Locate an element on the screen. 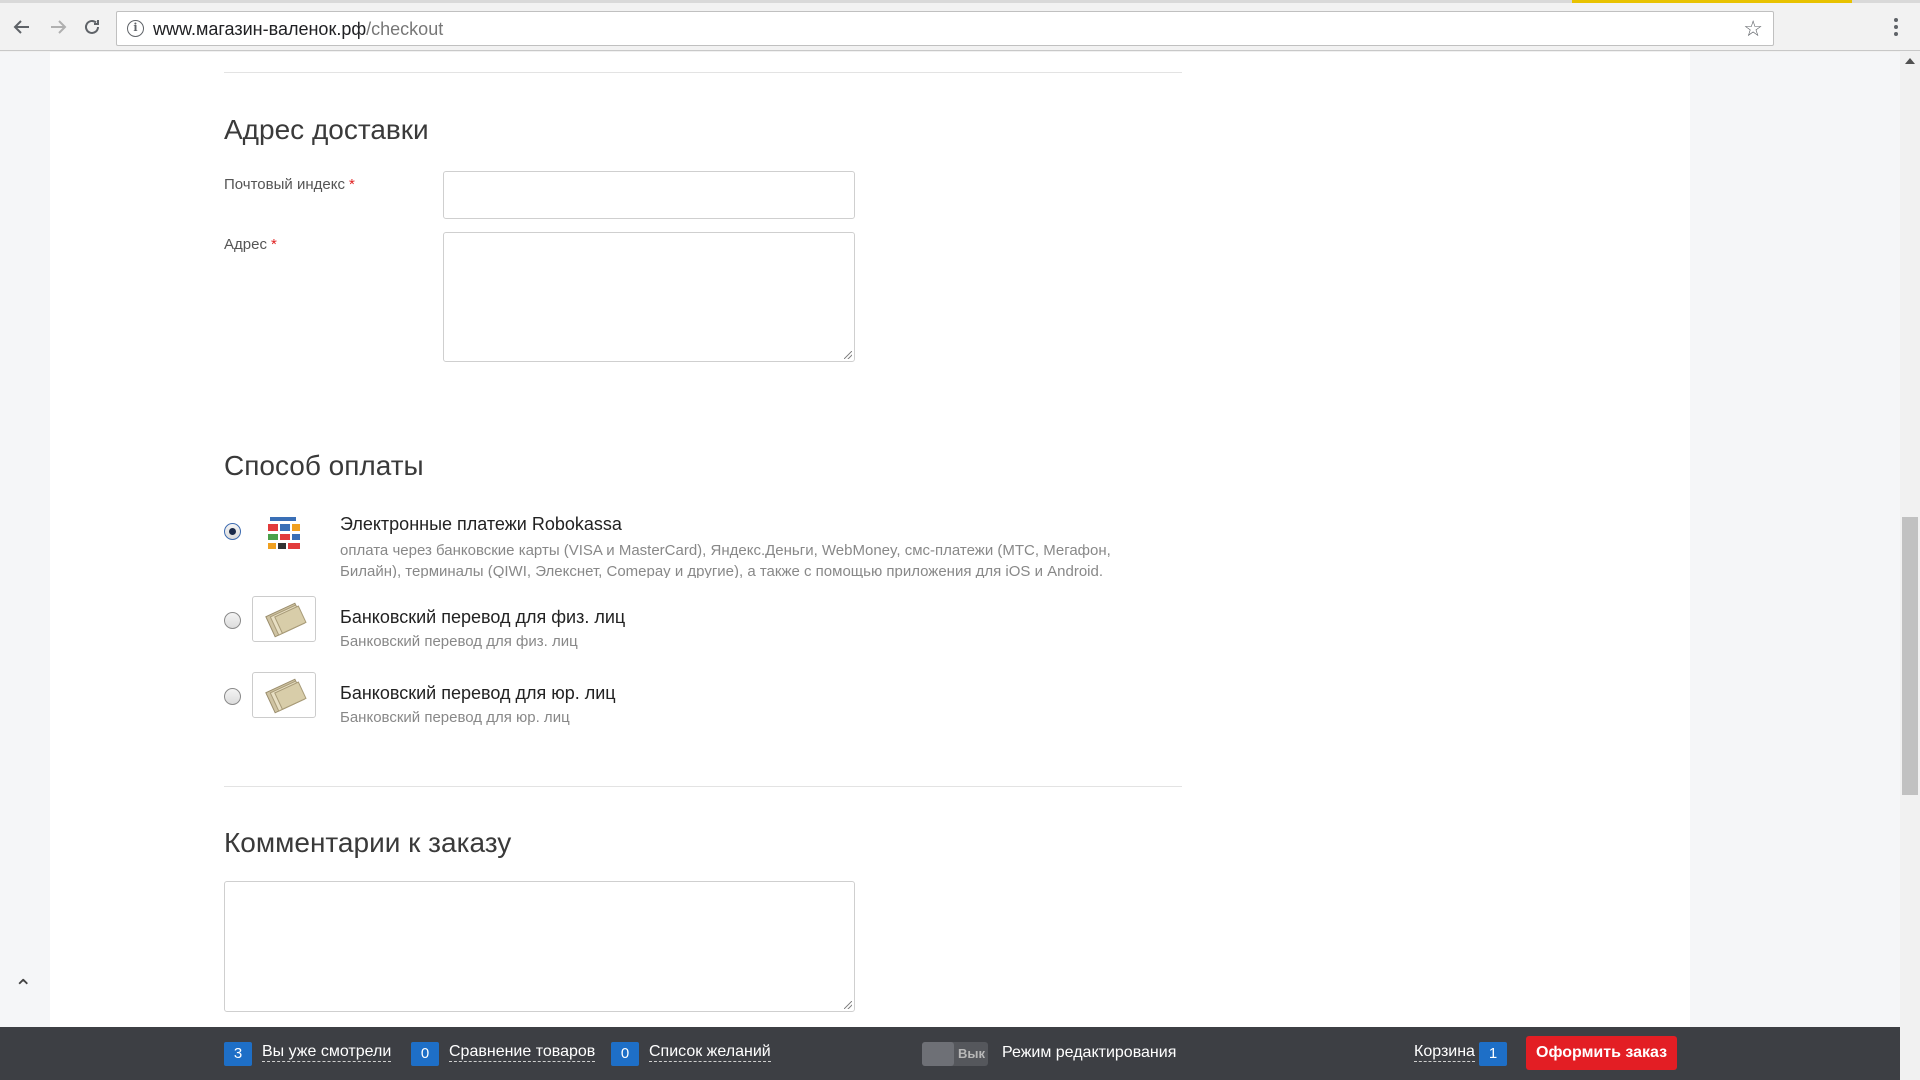 The height and width of the screenshot is (1080, 1920). edit-mode-label: Режим редактирования is located at coordinates (1089, 1052).